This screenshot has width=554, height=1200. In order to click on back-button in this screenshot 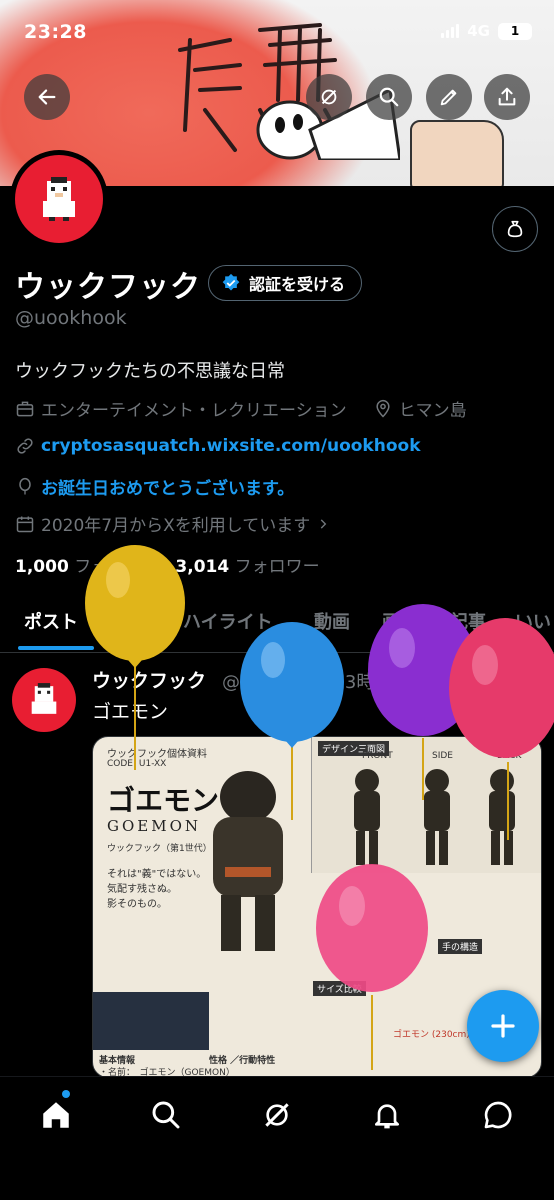, I will do `click(47, 97)`.